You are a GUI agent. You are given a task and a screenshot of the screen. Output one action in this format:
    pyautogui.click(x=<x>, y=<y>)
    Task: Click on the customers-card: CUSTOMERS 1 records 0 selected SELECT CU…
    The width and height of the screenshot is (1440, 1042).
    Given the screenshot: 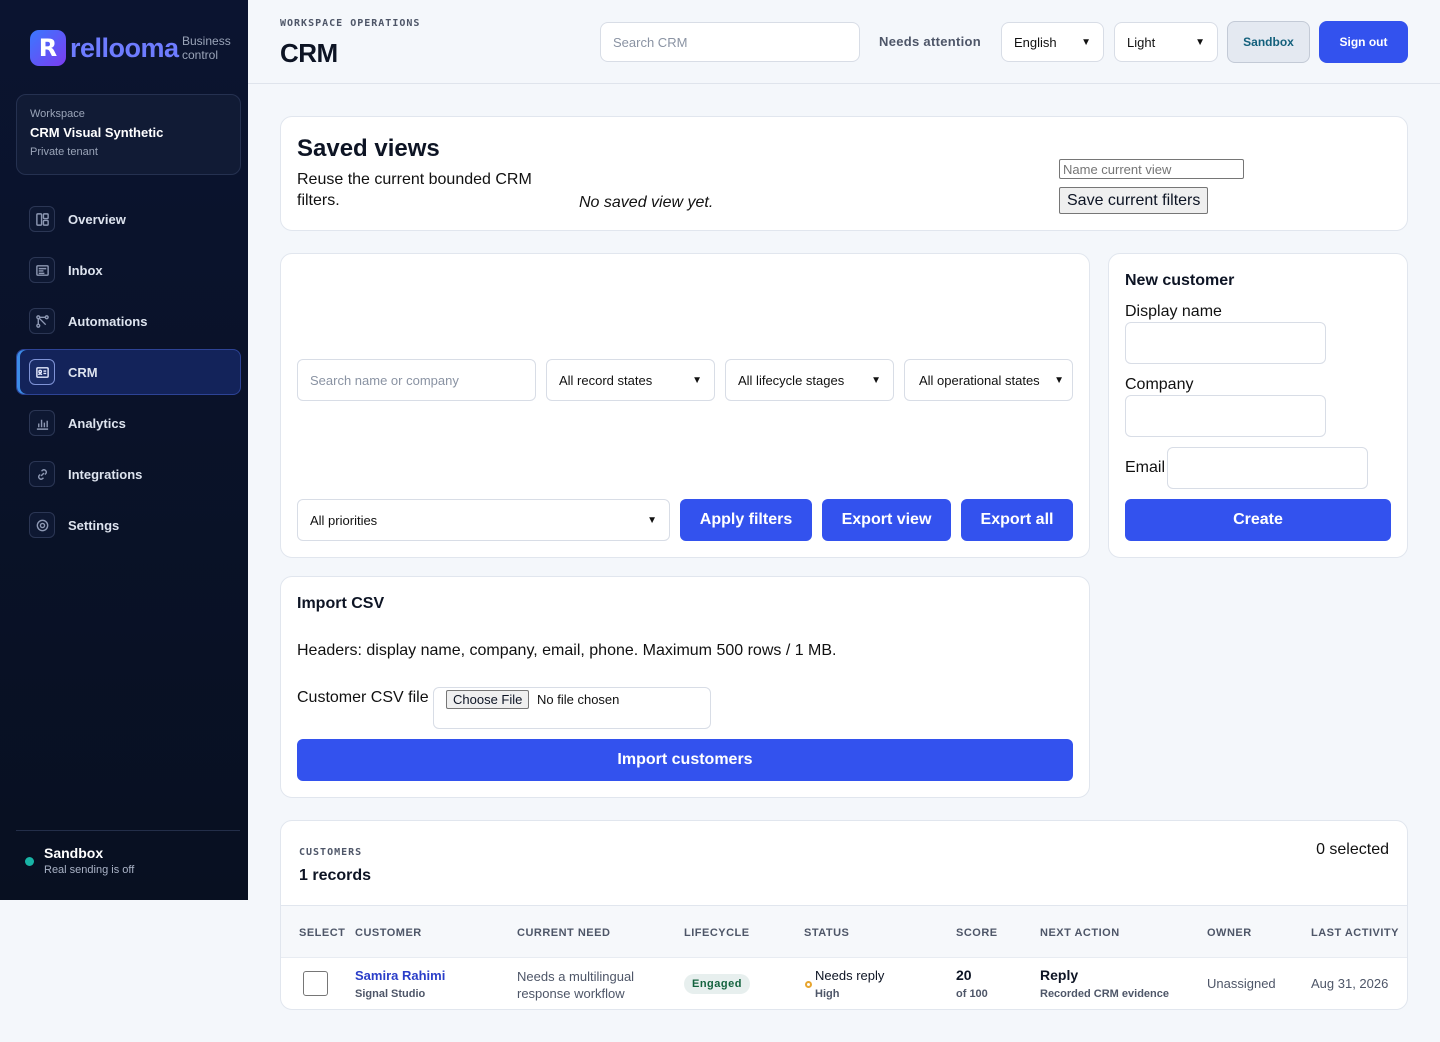 What is the action you would take?
    pyautogui.click(x=844, y=915)
    